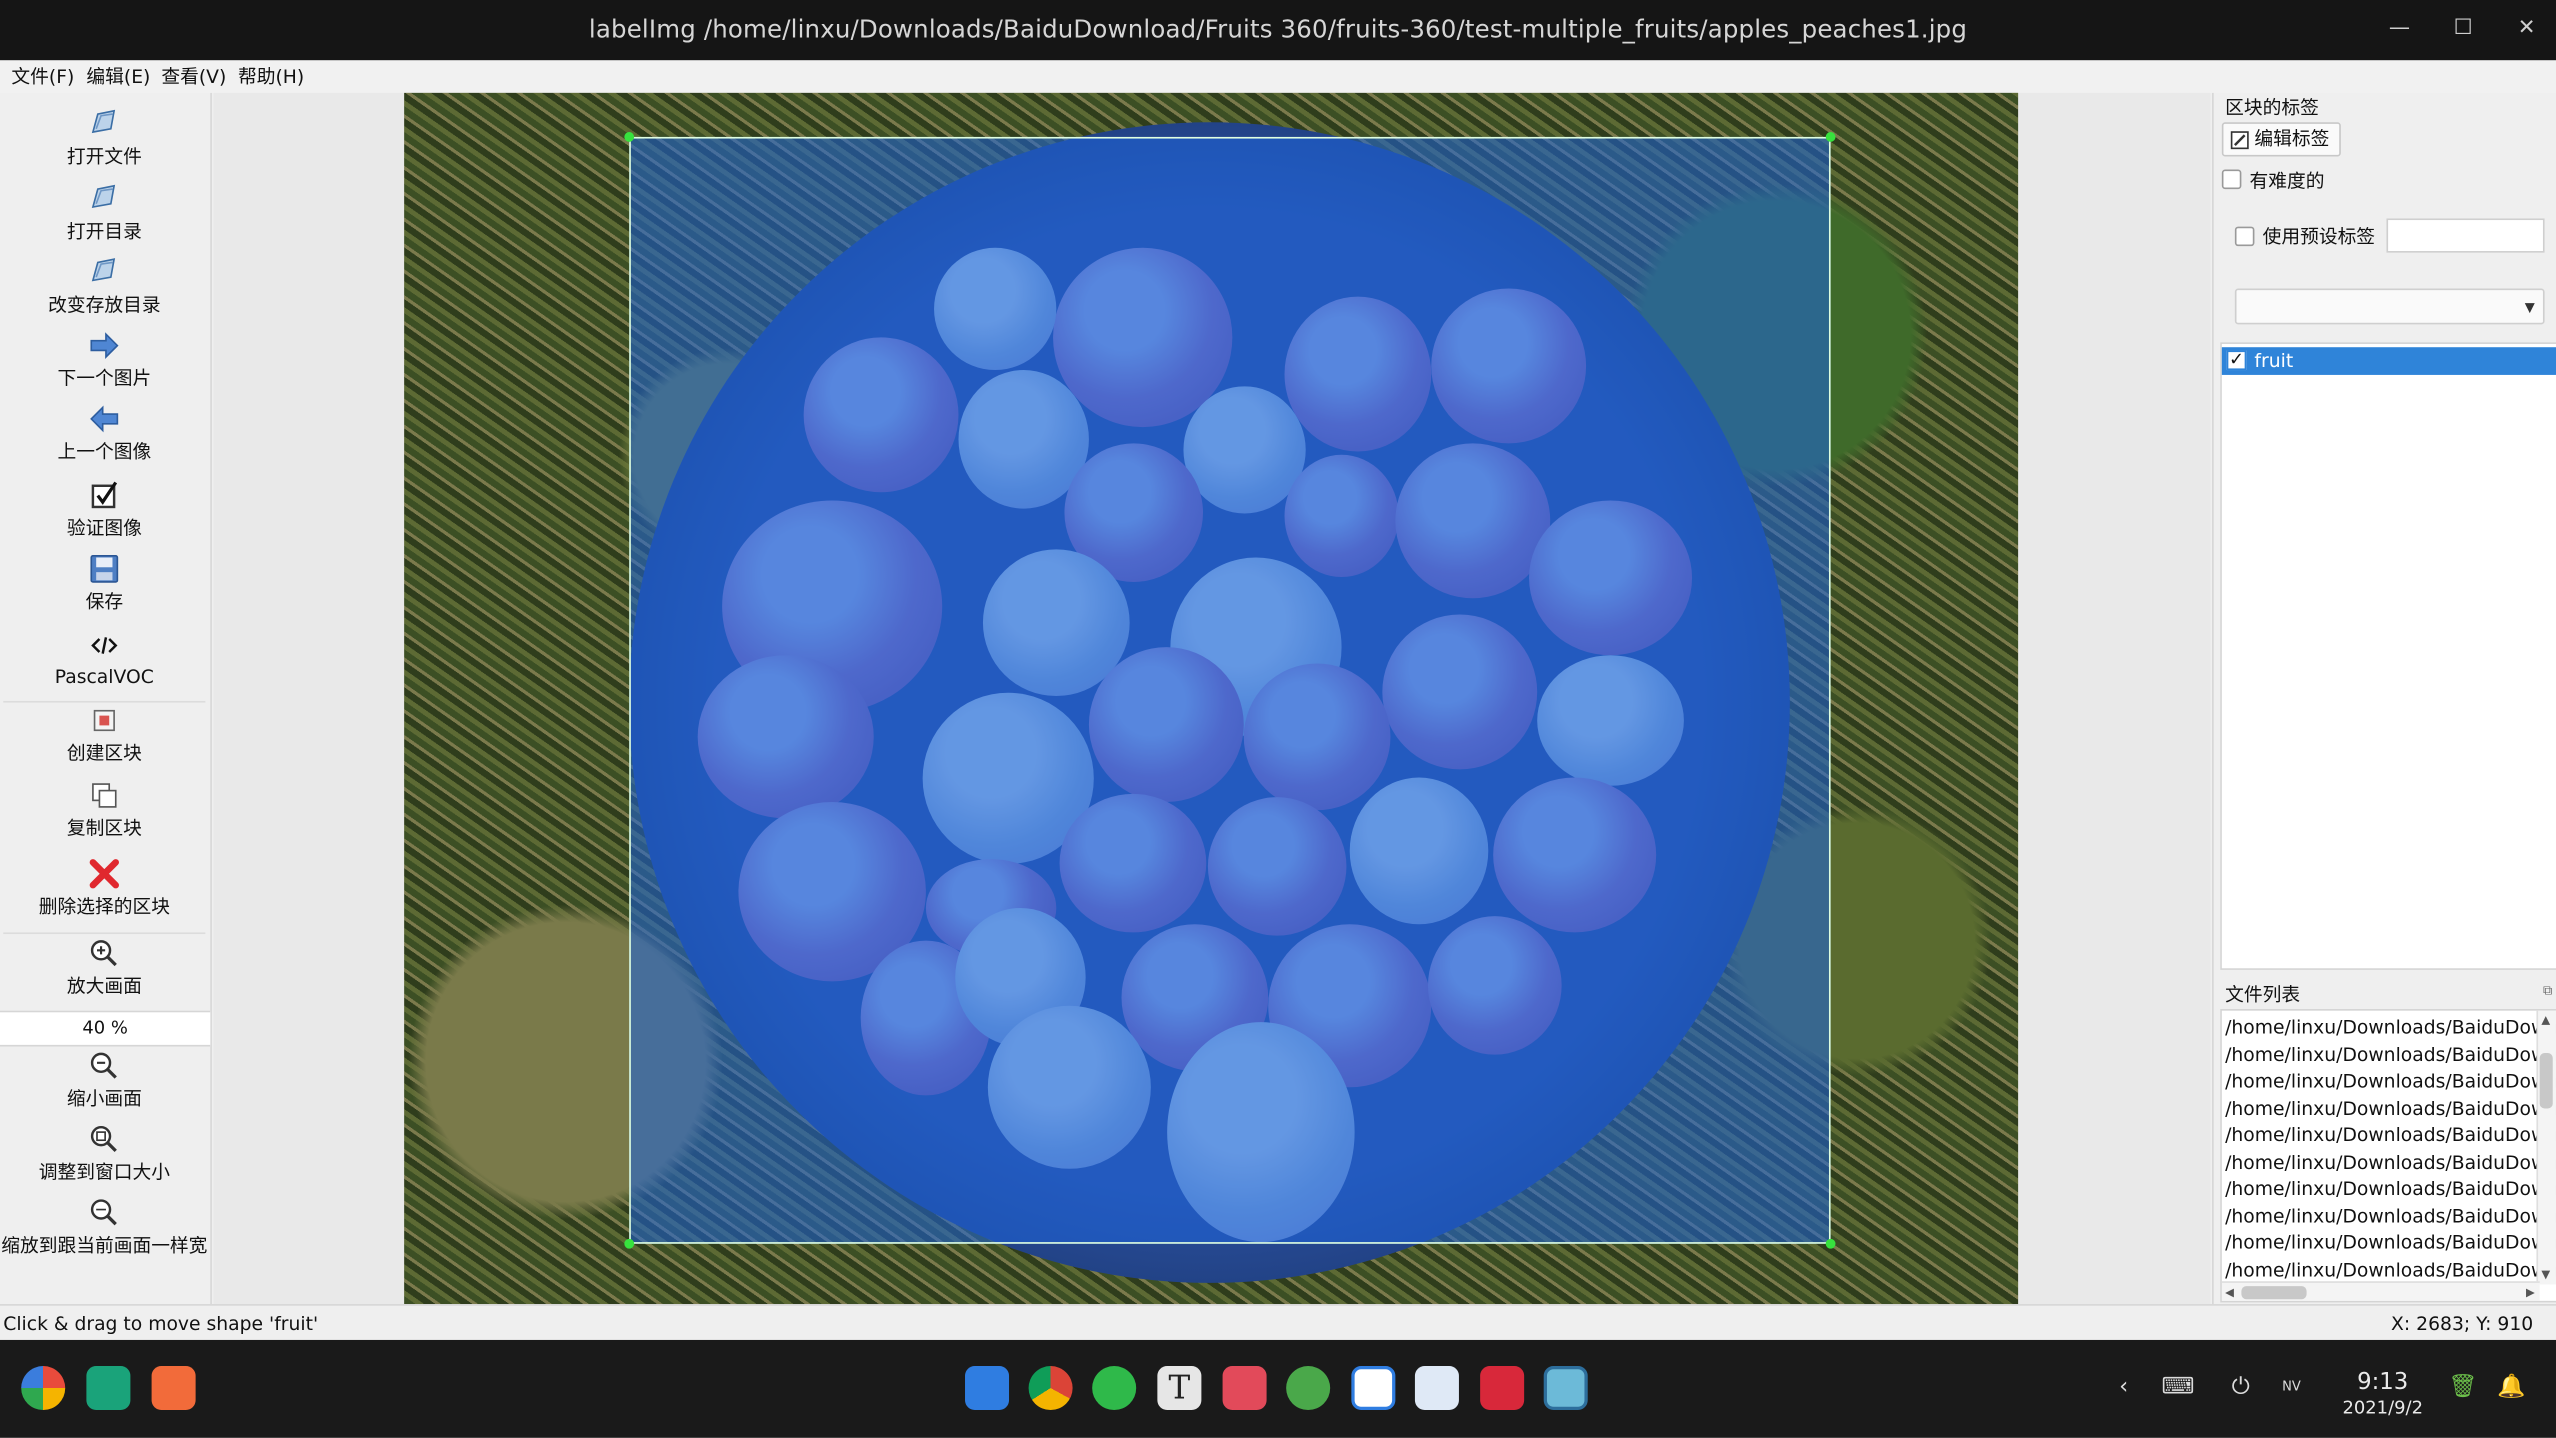 Image resolution: width=2556 pixels, height=1438 pixels. I want to click on next-image-button: 下一个图片, so click(104, 360).